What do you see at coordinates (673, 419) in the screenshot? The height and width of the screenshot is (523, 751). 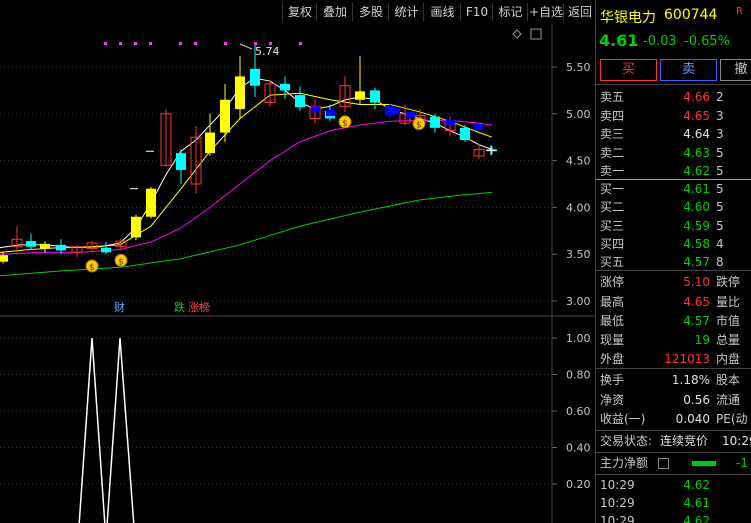 I see `stat2-row: 收益(一) 0.040 PE(动` at bounding box center [673, 419].